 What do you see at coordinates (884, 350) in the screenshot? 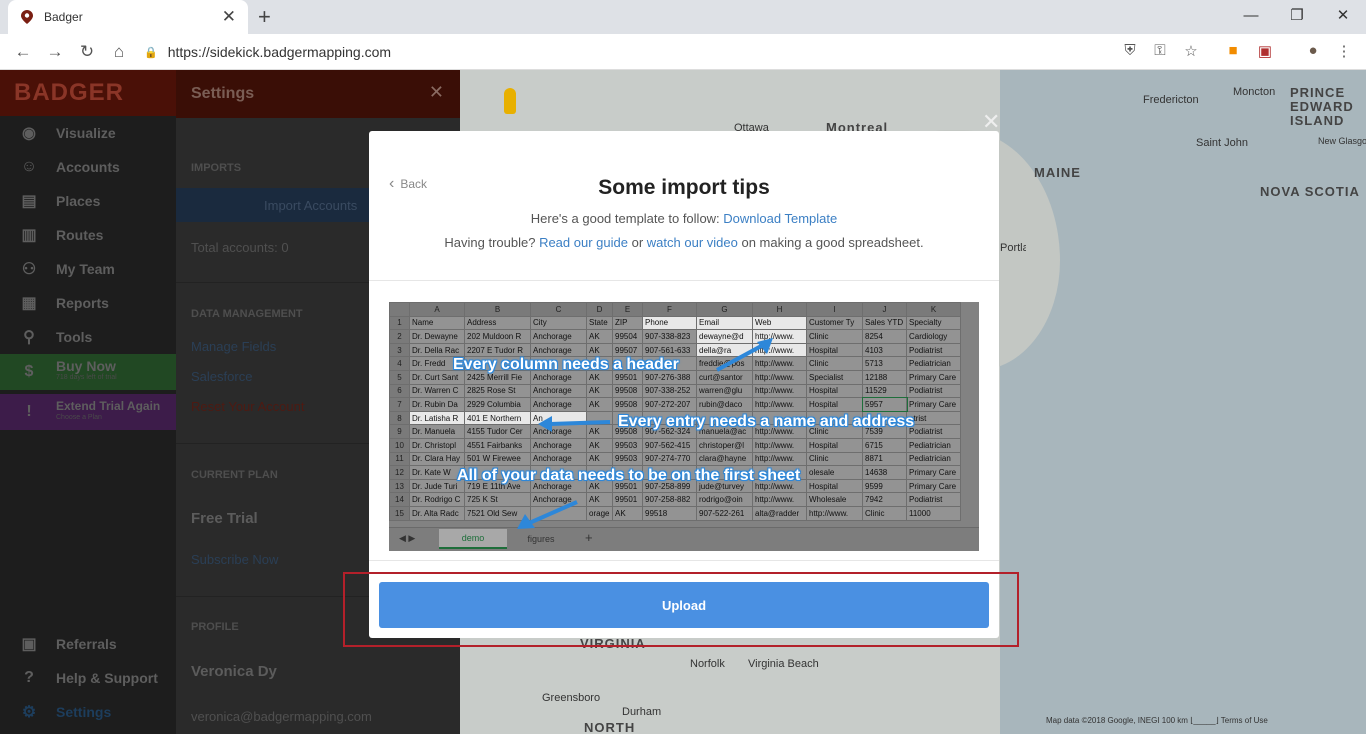
I see `table-cell: 4103` at bounding box center [884, 350].